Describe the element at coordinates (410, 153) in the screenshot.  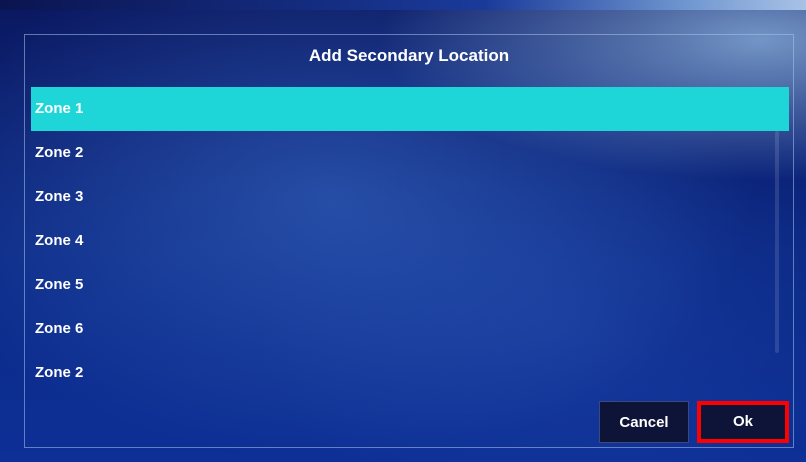
I see `list-item-zone-2: Zone 2` at that location.